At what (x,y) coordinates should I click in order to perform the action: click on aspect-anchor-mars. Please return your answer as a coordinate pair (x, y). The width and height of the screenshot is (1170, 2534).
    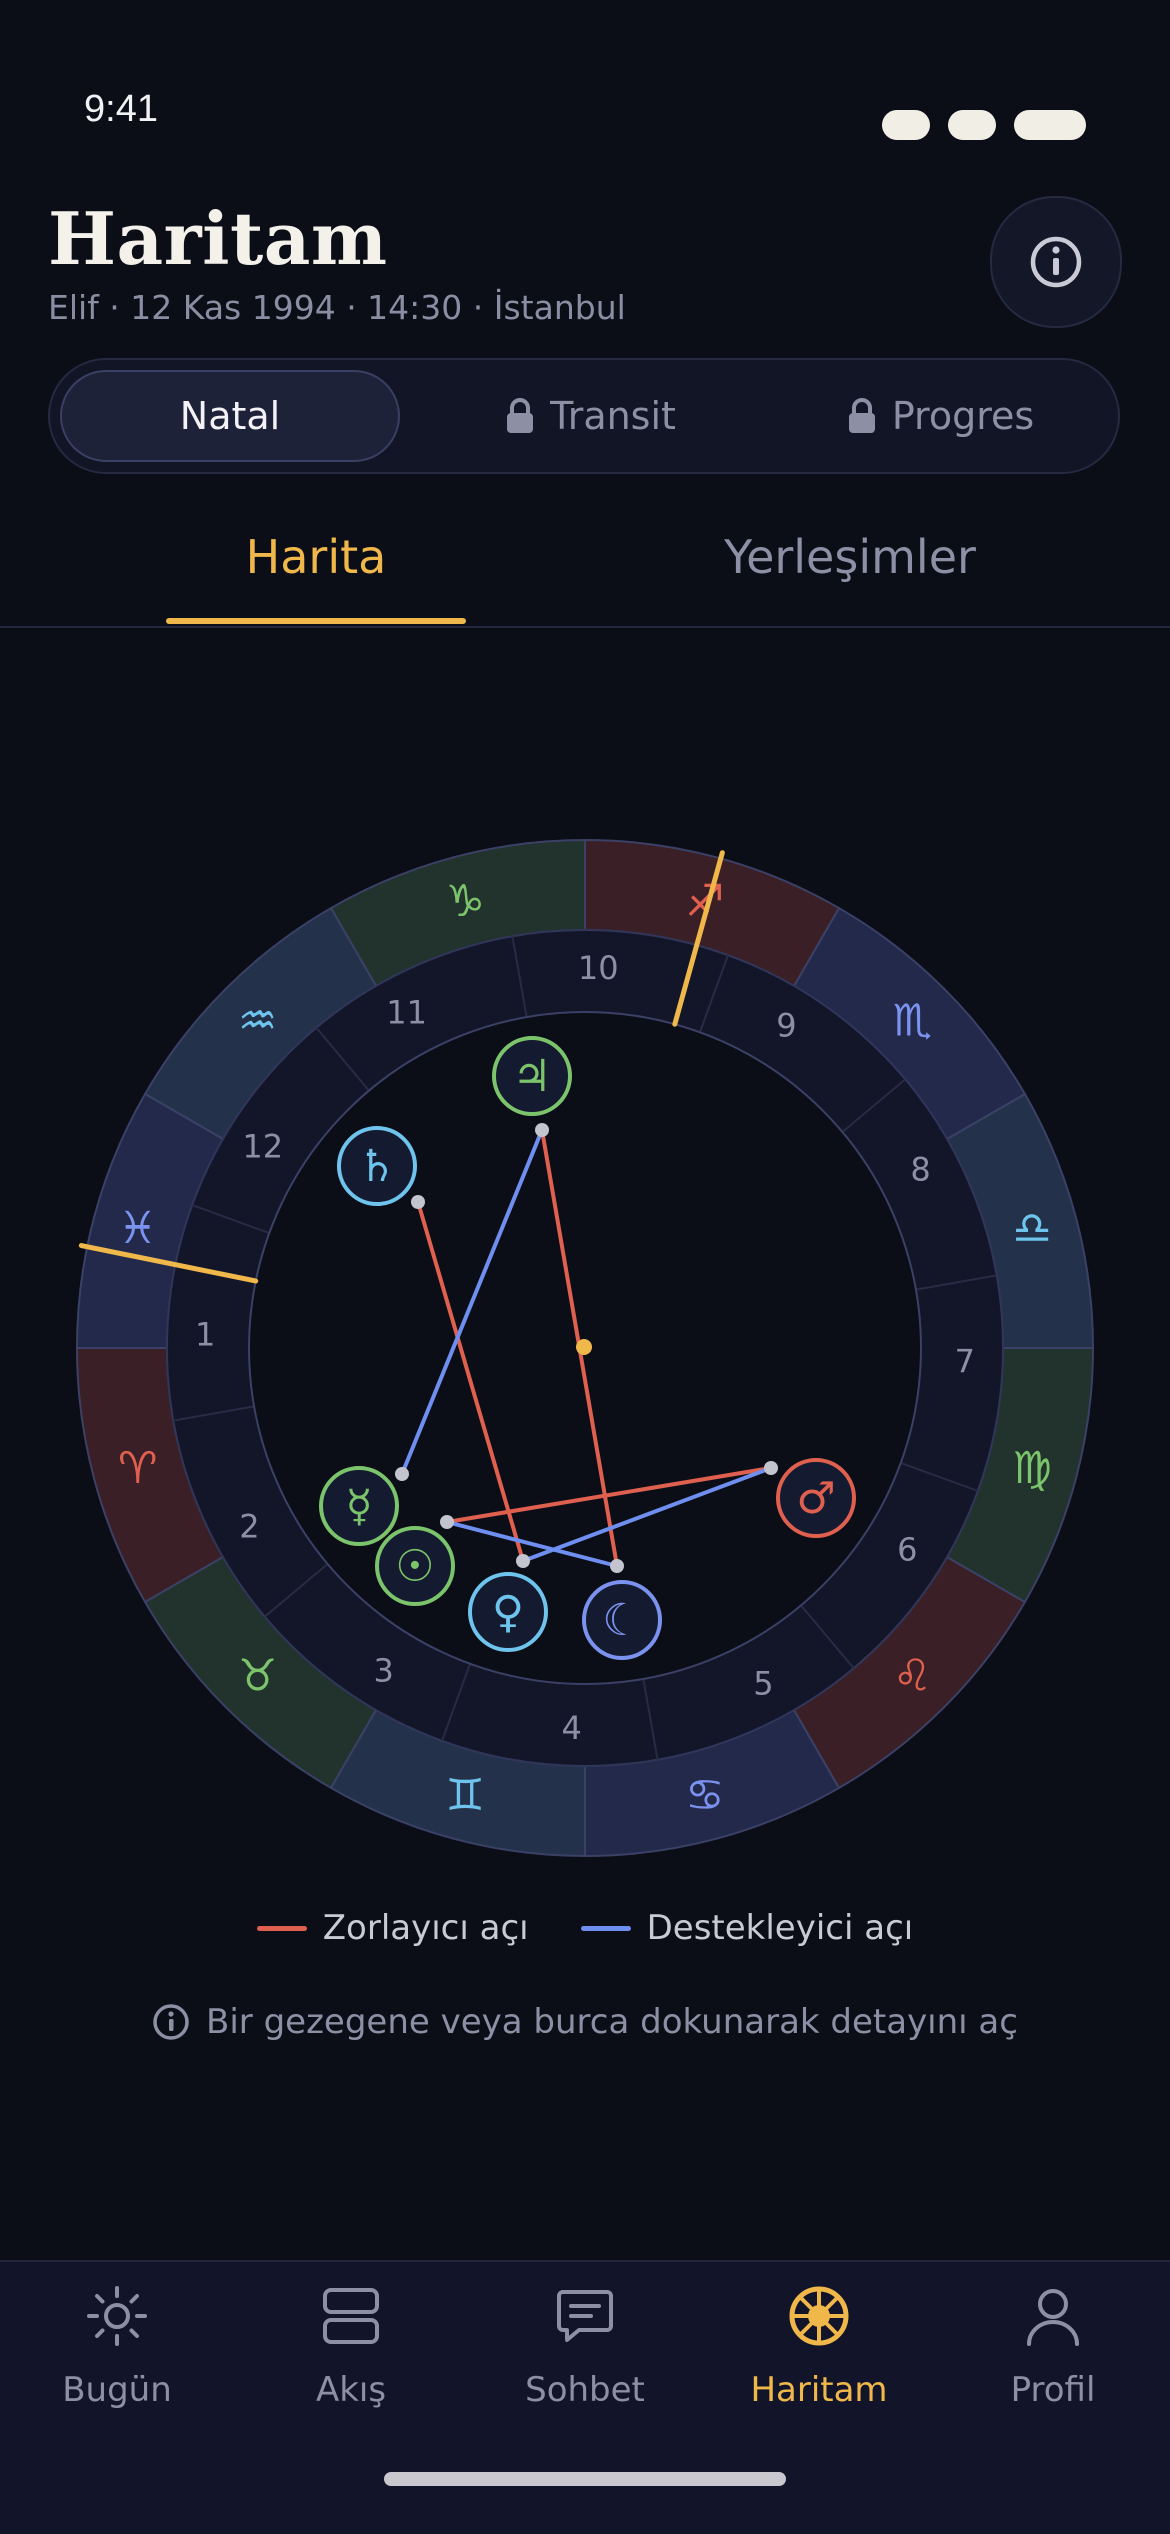
    Looking at the image, I should click on (771, 1468).